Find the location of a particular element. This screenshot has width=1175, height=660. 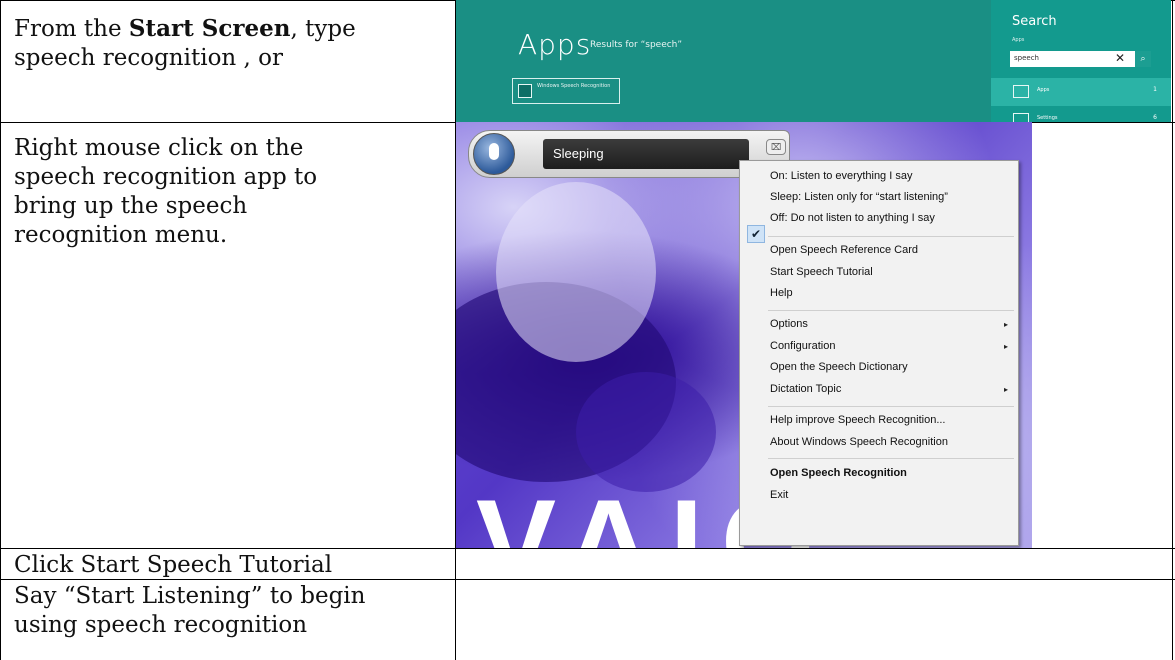

results-subtitle: Results for “speech” is located at coordinates (636, 45).